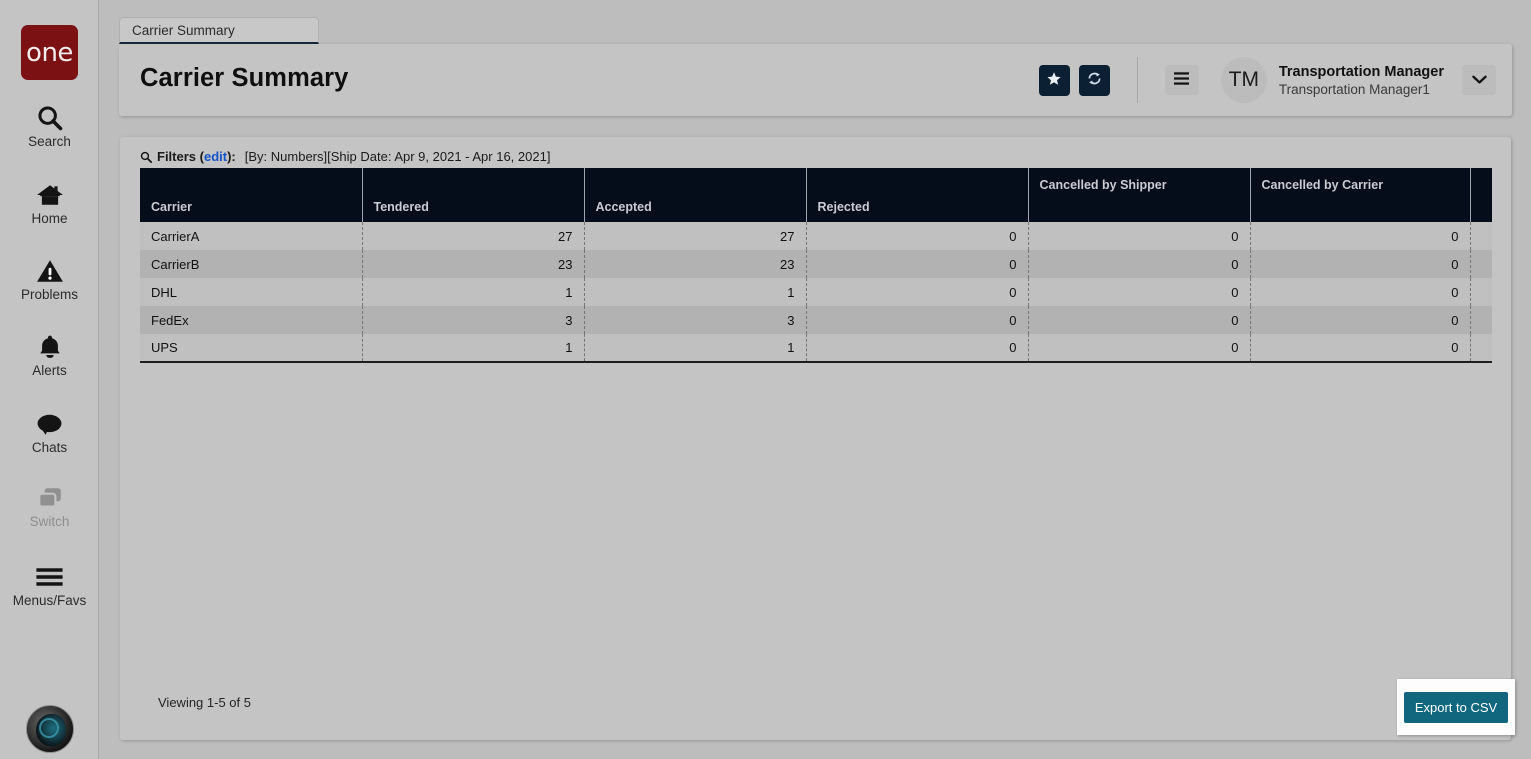  I want to click on sidebar-item-home: Home, so click(49, 203).